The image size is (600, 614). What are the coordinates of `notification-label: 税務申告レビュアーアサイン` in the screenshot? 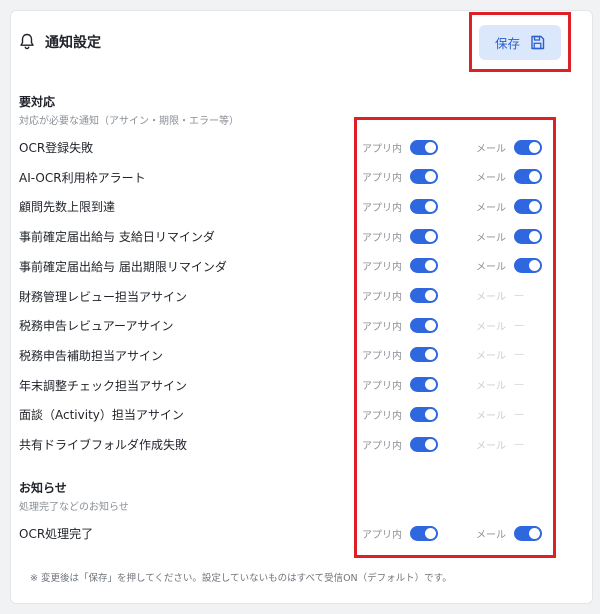 It's located at (96, 326).